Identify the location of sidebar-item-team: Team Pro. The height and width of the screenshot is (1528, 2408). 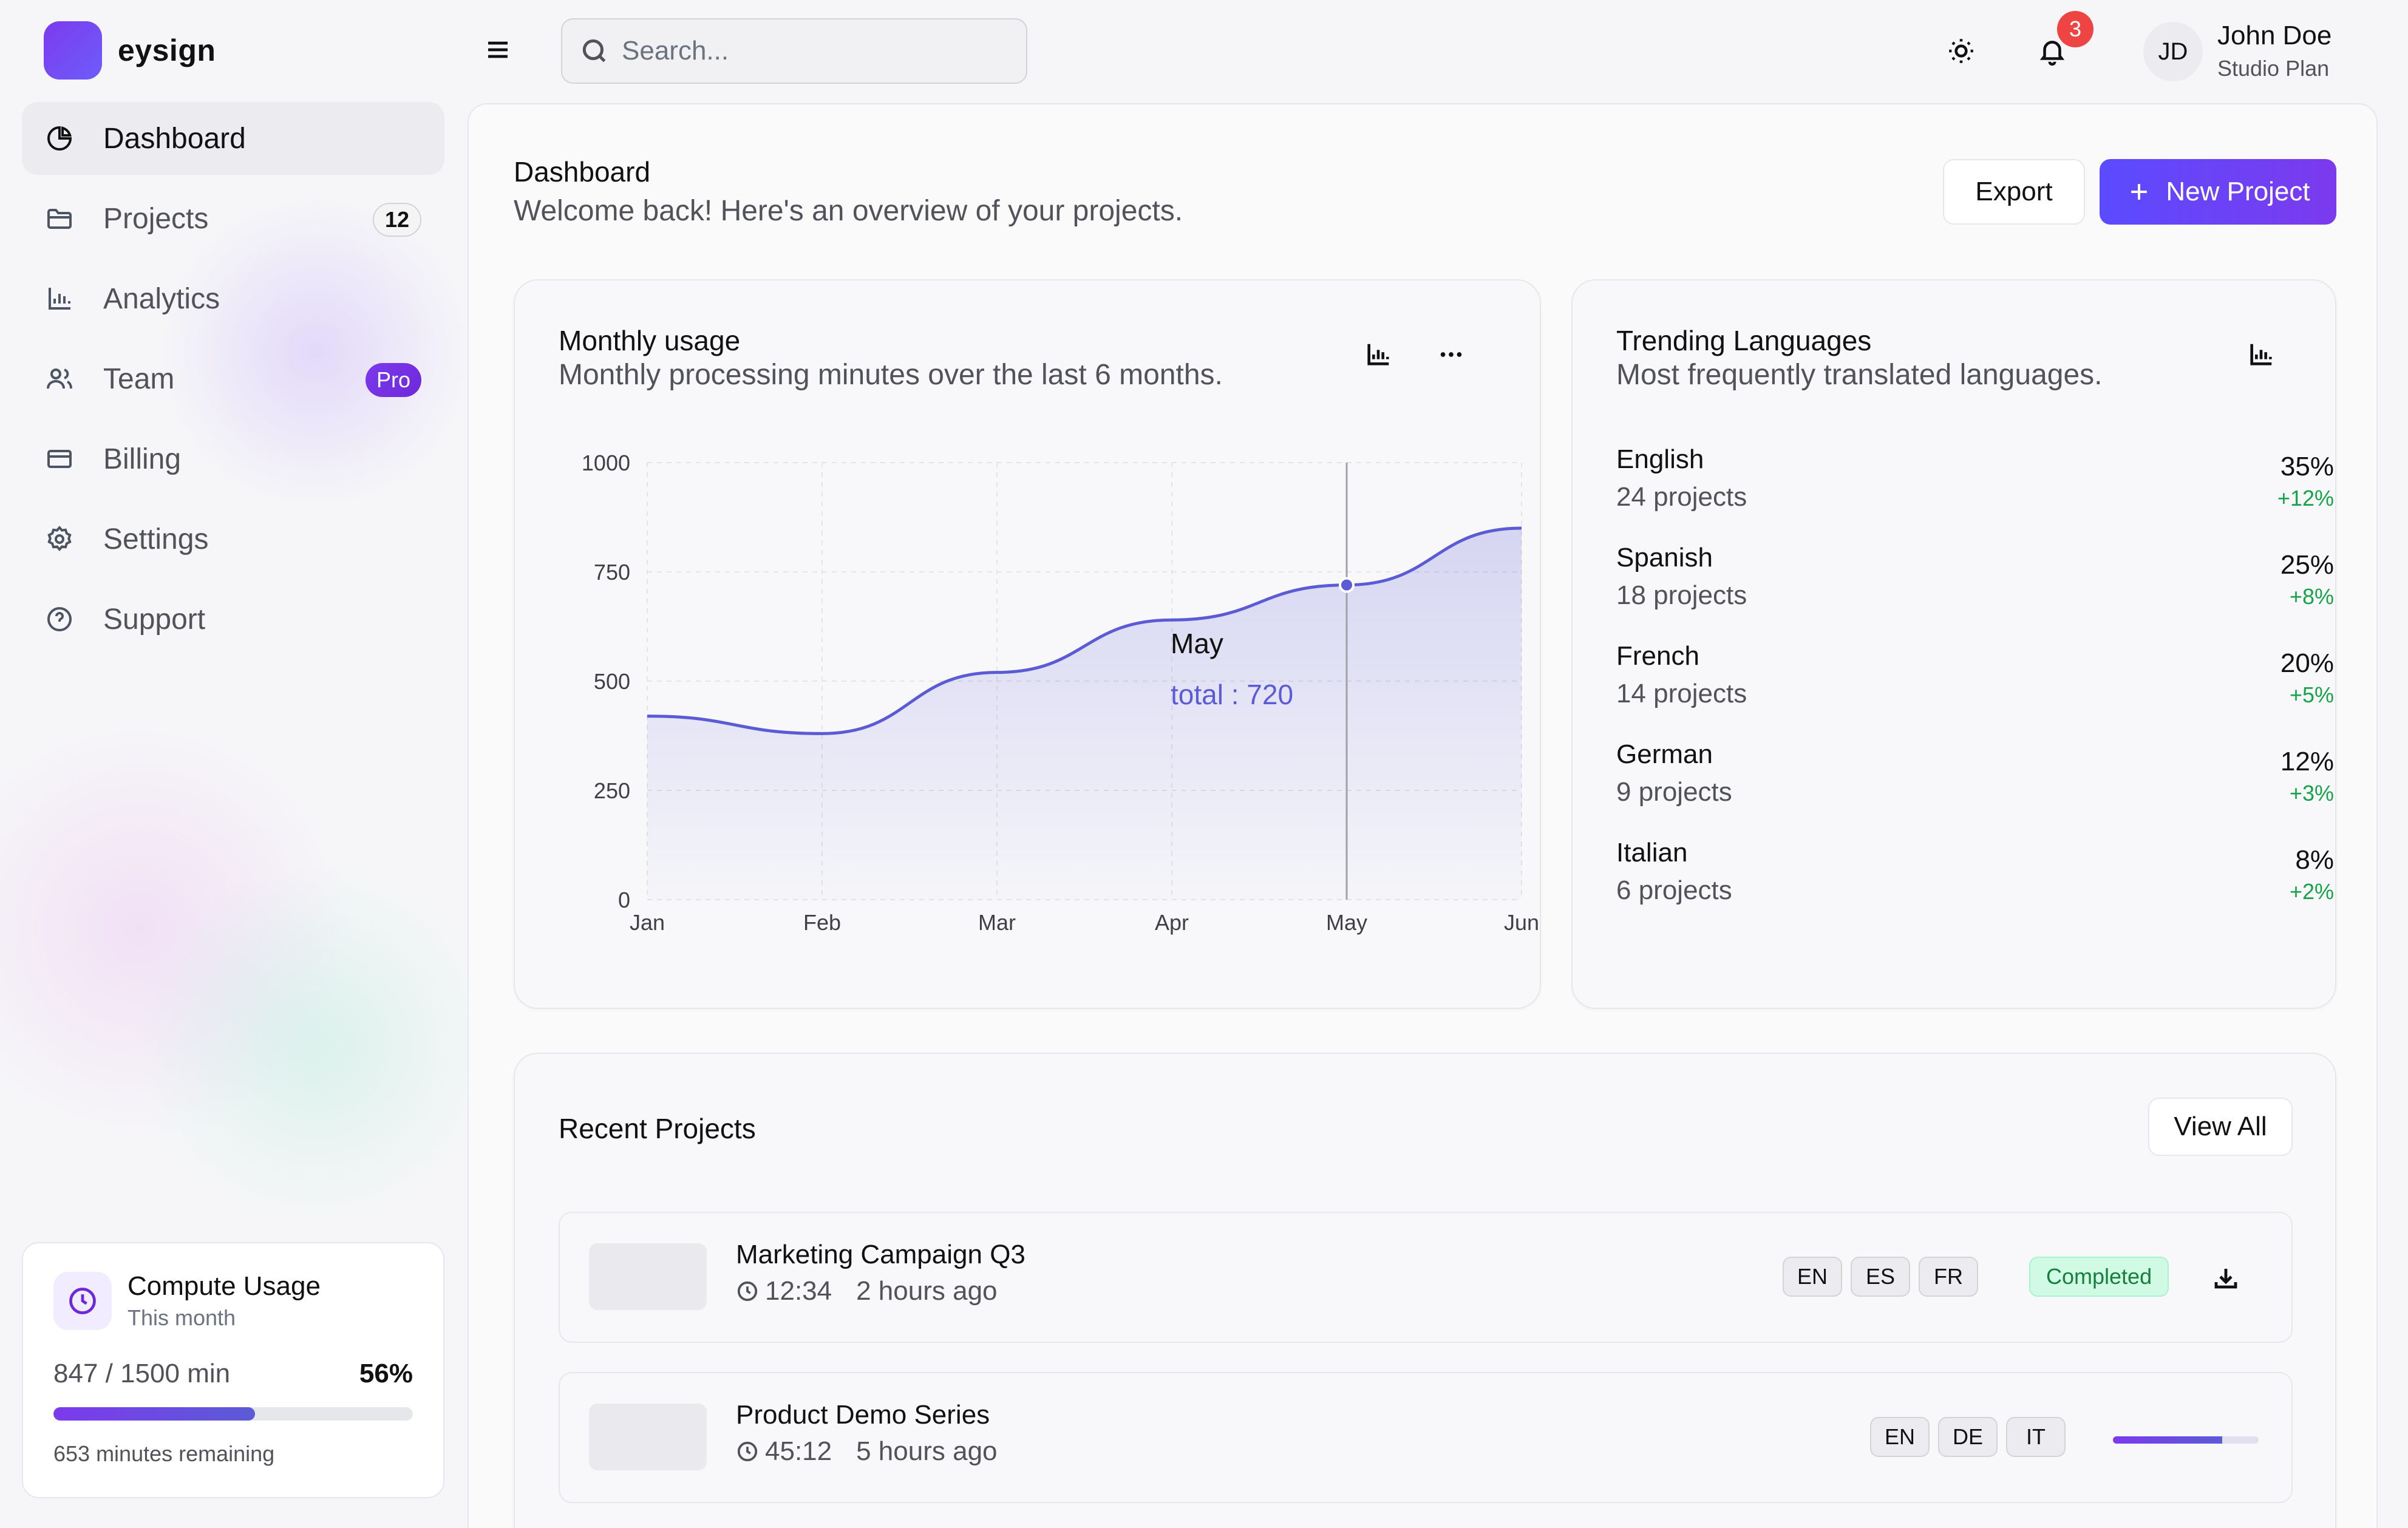
(233, 378).